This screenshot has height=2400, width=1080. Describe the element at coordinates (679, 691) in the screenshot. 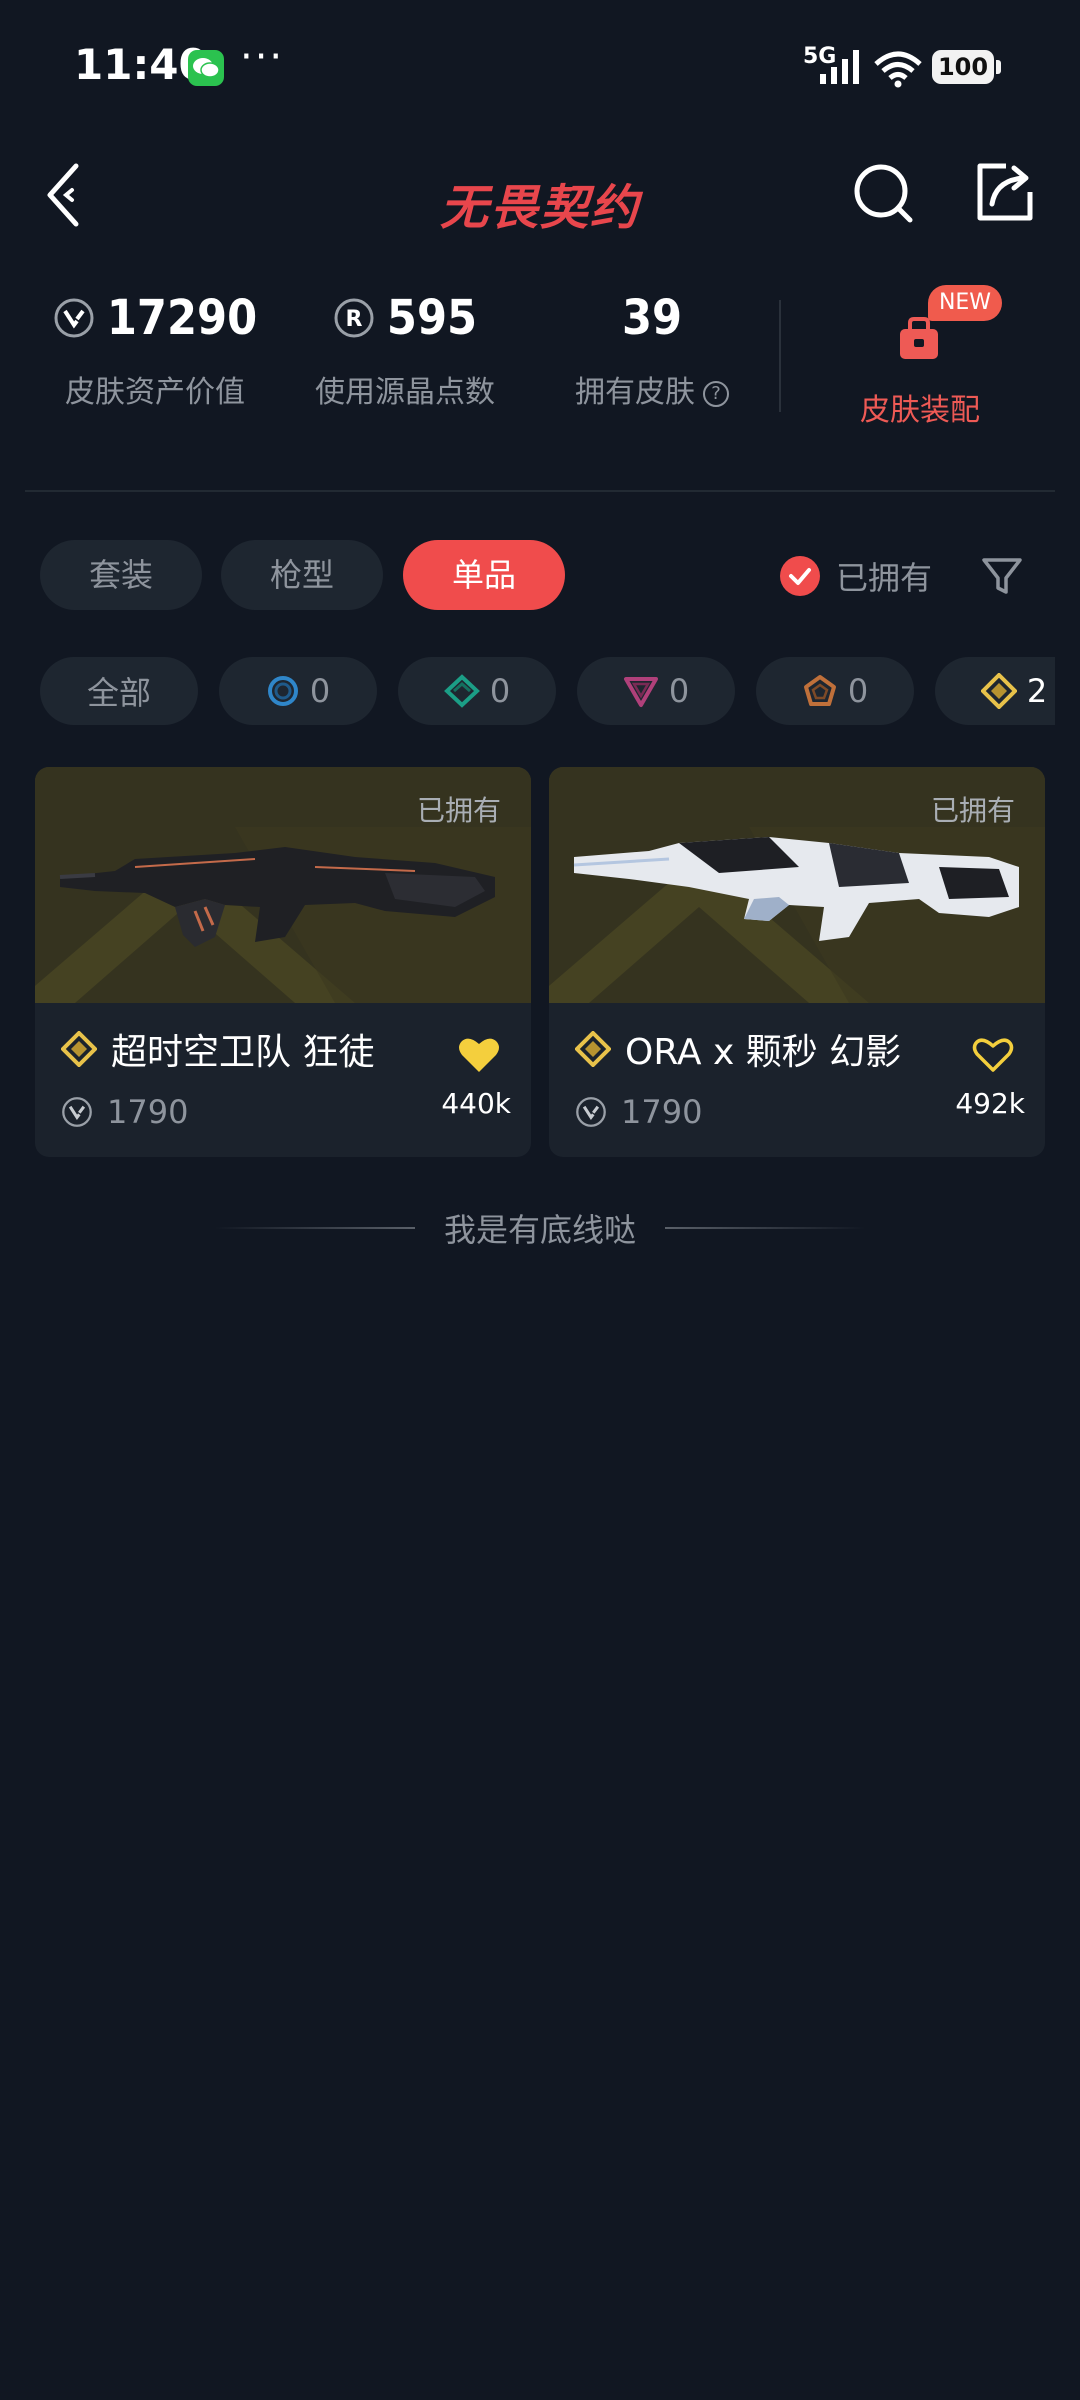

I see `tier-chip-premium-count: 0` at that location.